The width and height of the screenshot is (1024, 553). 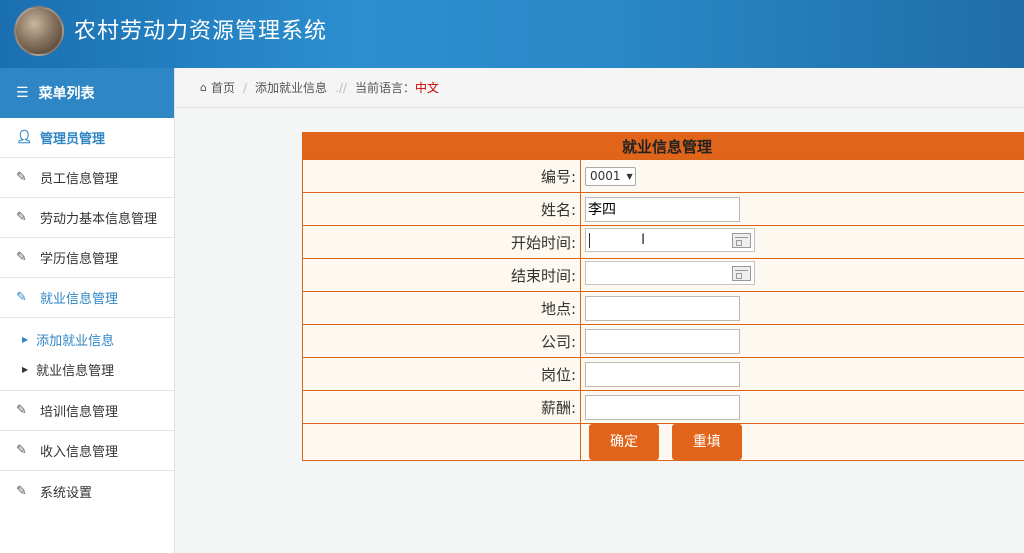 I want to click on sidebar-item-education: ✎ 学历信息管理, so click(x=87, y=258).